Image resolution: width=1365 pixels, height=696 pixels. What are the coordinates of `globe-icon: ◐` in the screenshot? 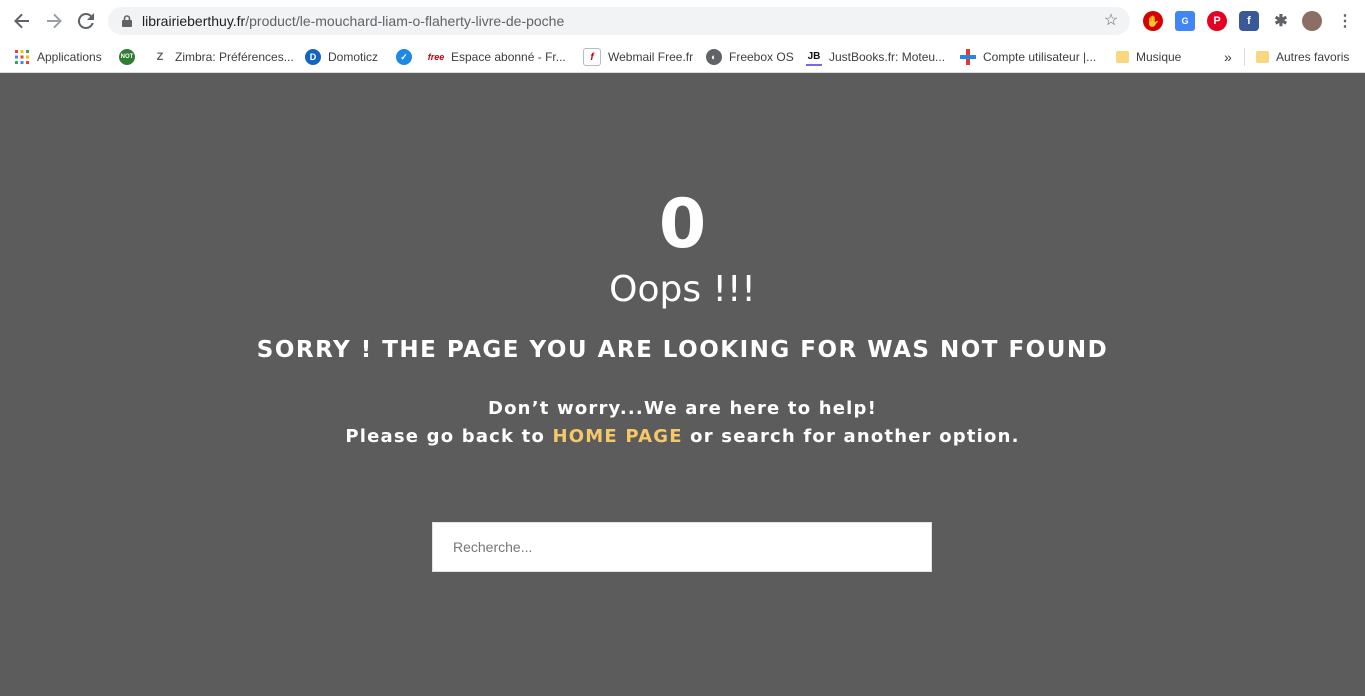 It's located at (714, 57).